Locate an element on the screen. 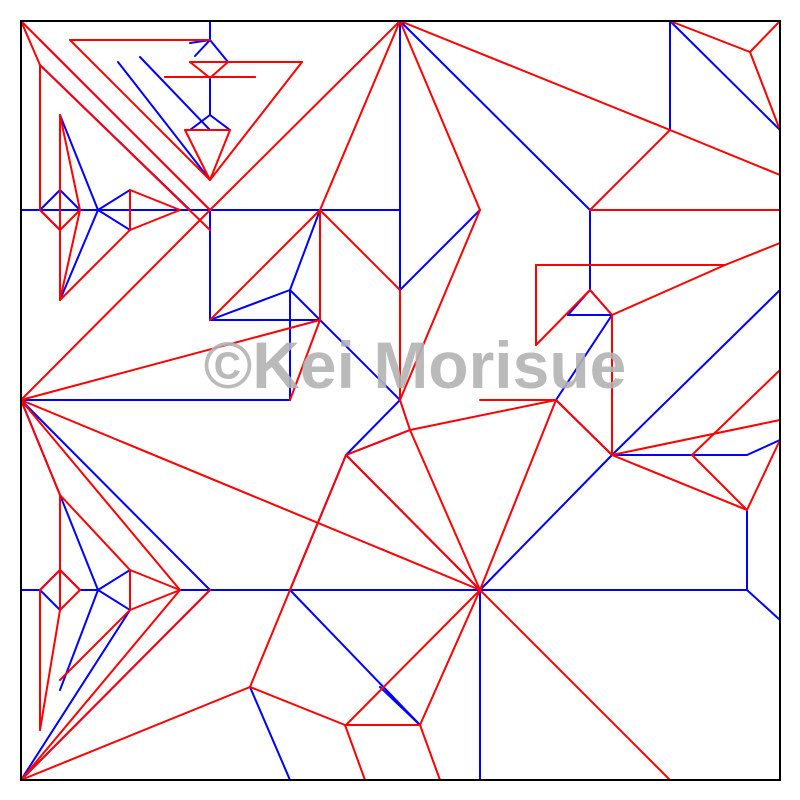  watermark: ©Kei Morisue is located at coordinates (415, 365).